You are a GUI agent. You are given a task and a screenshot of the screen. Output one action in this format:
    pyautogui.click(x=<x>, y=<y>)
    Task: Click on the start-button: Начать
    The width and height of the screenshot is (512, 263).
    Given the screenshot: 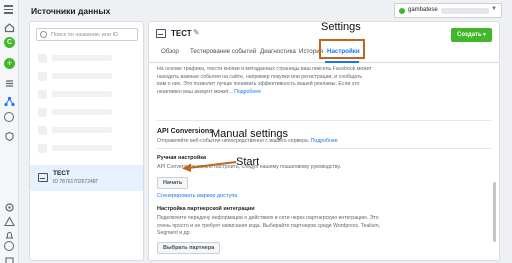 What is the action you would take?
    pyautogui.click(x=173, y=183)
    